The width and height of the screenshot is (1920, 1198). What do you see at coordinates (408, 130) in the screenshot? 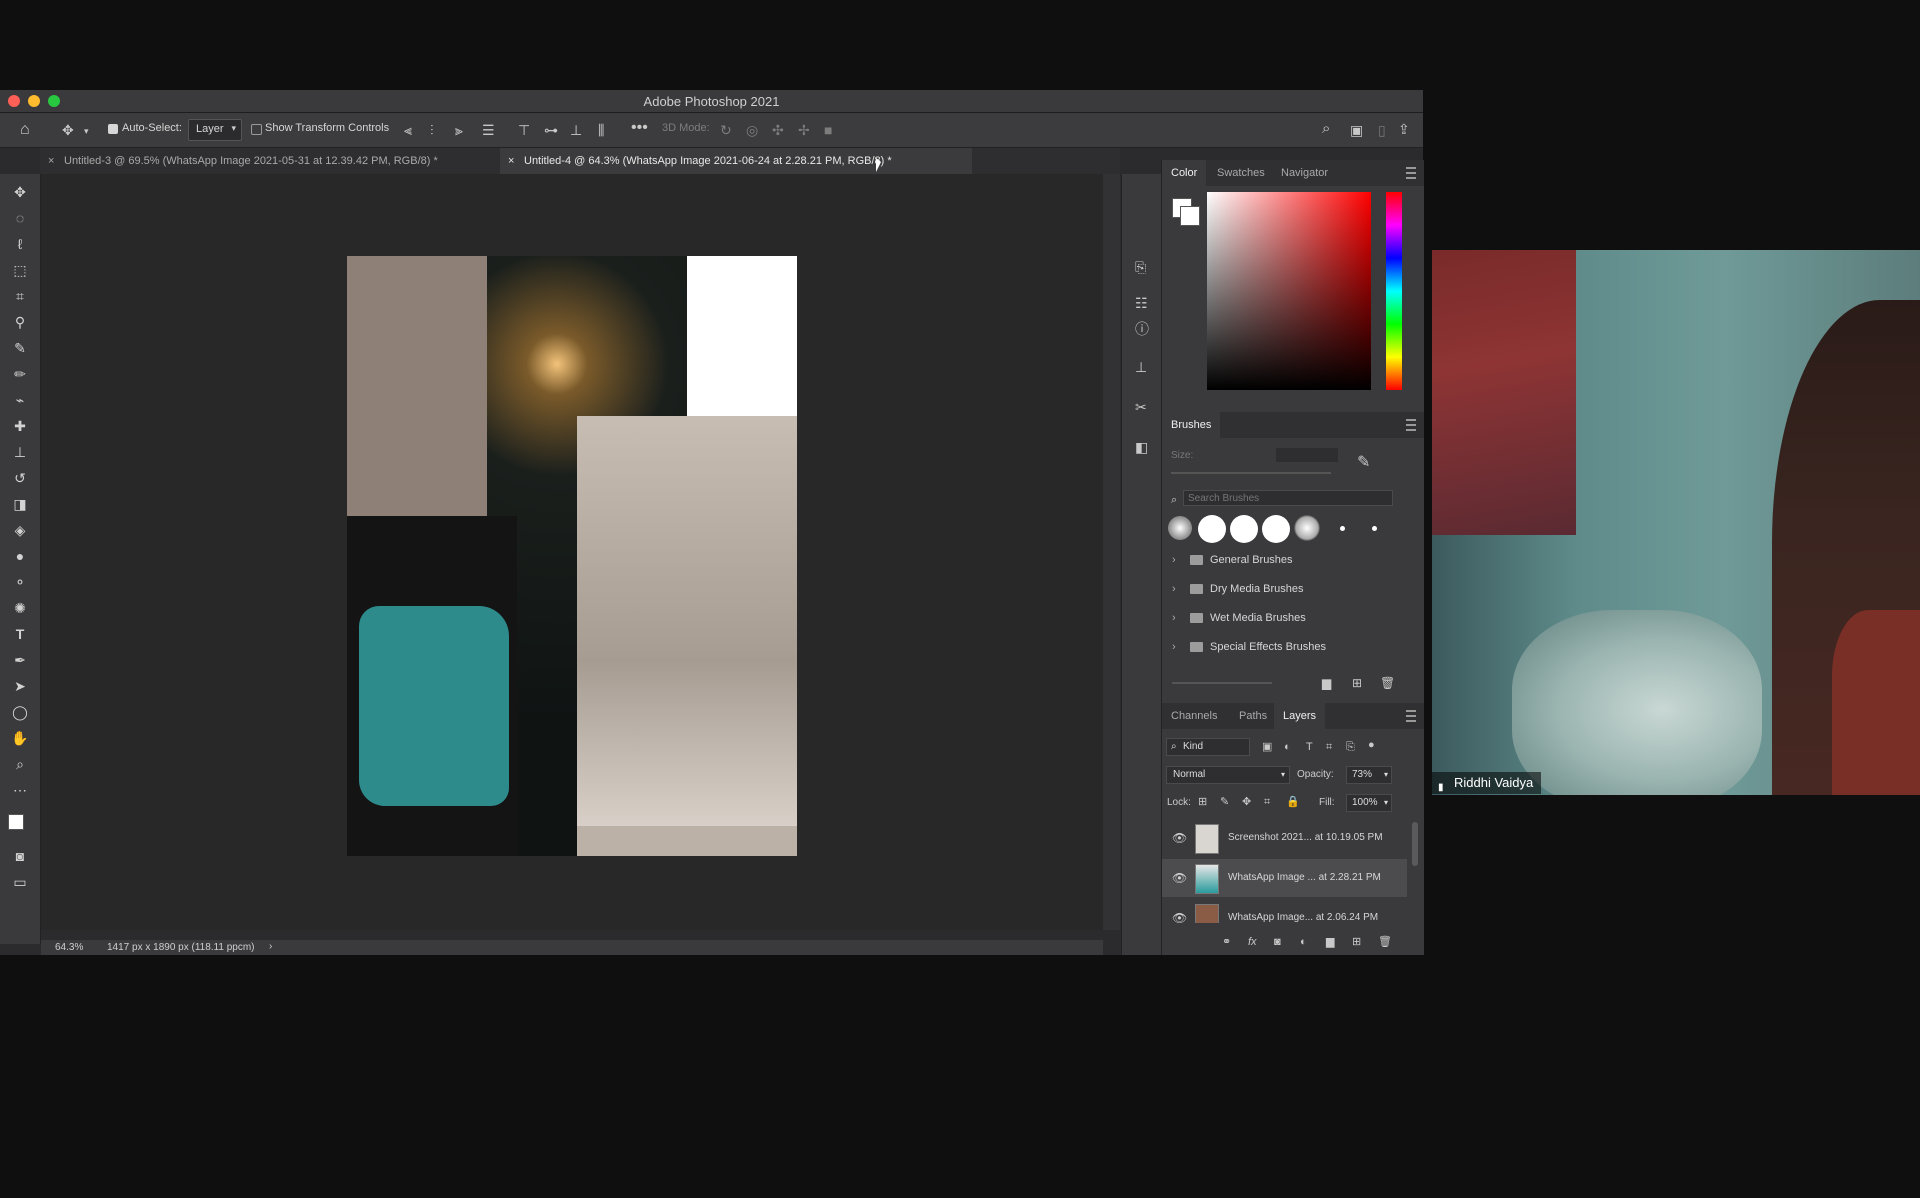
I see `align-left-icon: ⫷` at bounding box center [408, 130].